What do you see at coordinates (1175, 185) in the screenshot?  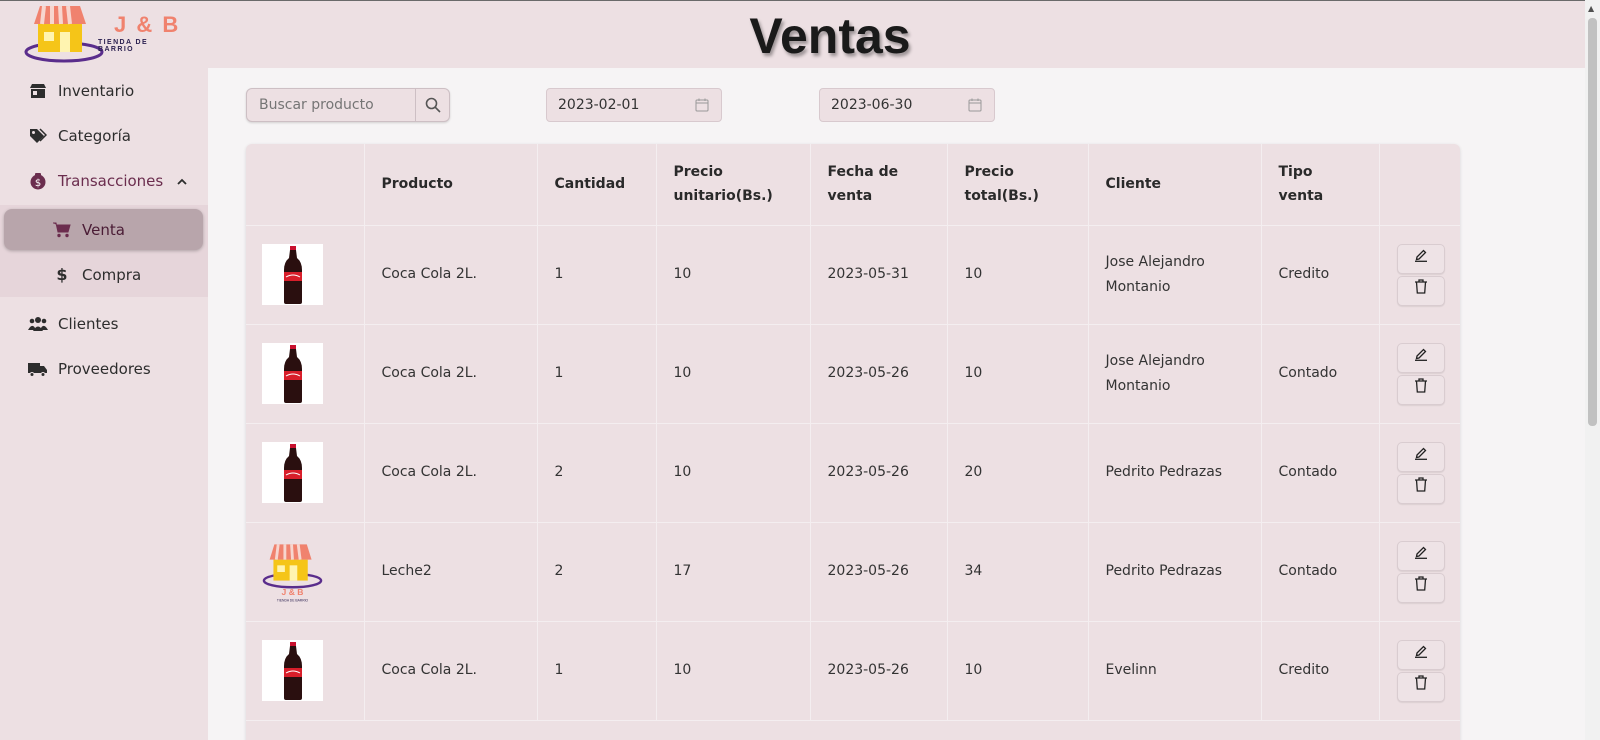 I see `column-header-cliente: Cliente` at bounding box center [1175, 185].